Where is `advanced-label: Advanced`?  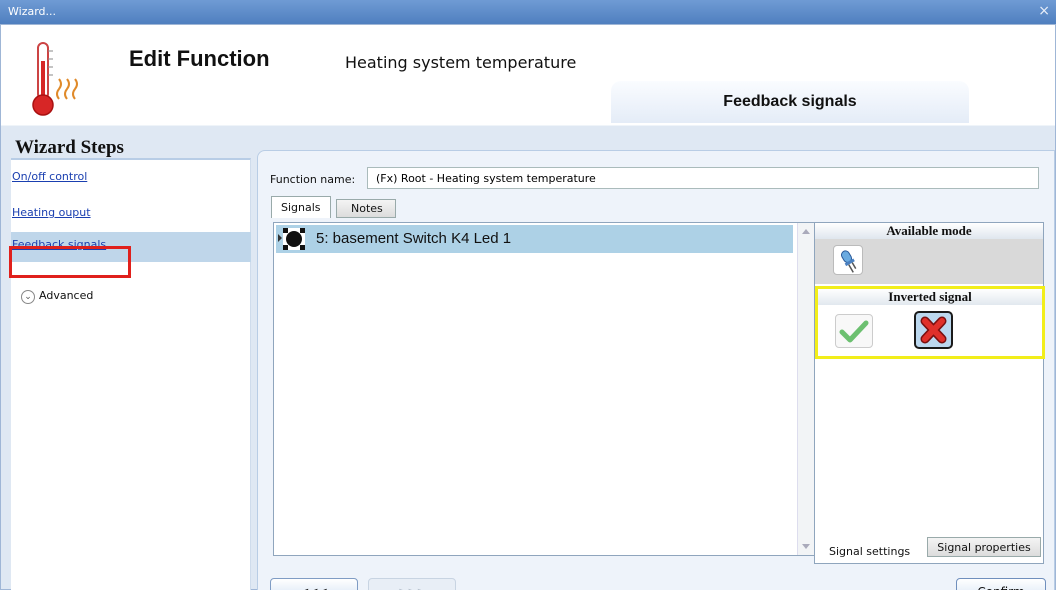
advanced-label: Advanced is located at coordinates (66, 295).